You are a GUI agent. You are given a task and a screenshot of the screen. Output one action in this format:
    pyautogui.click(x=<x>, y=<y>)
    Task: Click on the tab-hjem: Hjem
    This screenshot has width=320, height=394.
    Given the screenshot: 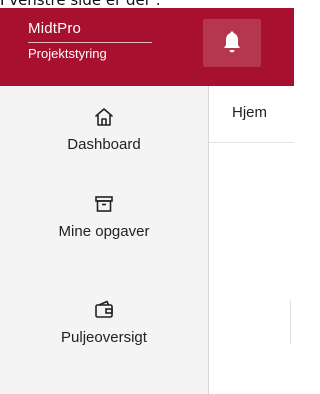 What is the action you would take?
    pyautogui.click(x=249, y=112)
    